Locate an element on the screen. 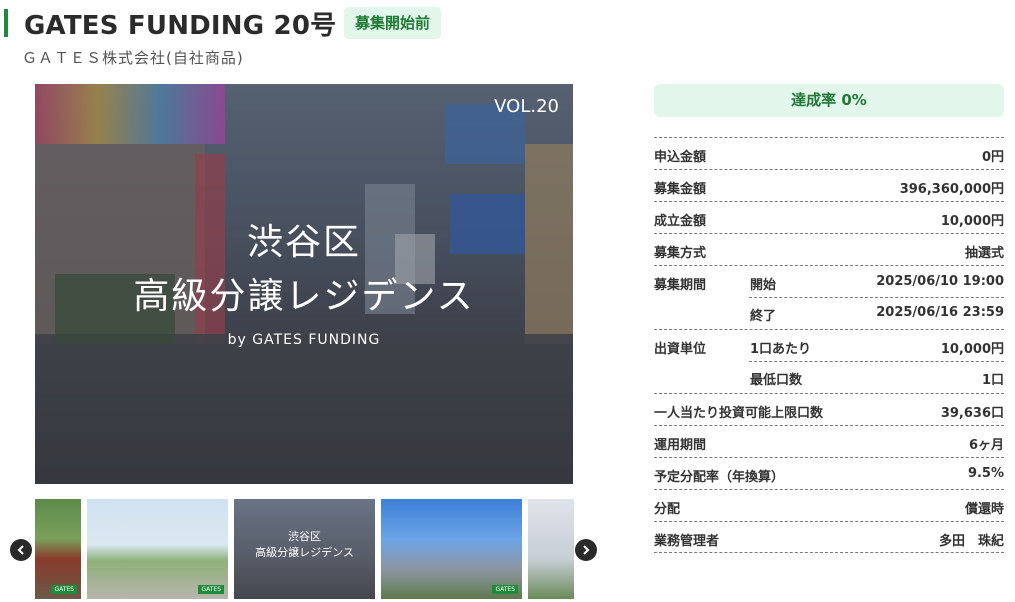 The height and width of the screenshot is (602, 1015). info-label: 一人当たり投資可能上限口数 is located at coordinates (739, 413).